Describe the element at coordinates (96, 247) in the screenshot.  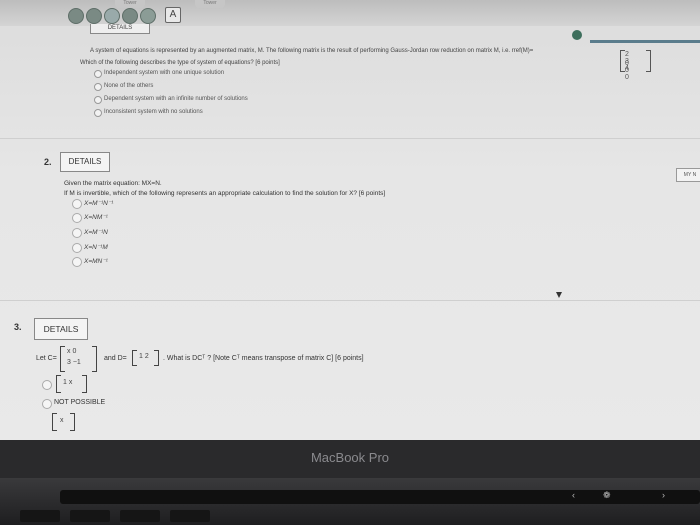
I see `q2-option-label: X=N⁻¹M` at that location.